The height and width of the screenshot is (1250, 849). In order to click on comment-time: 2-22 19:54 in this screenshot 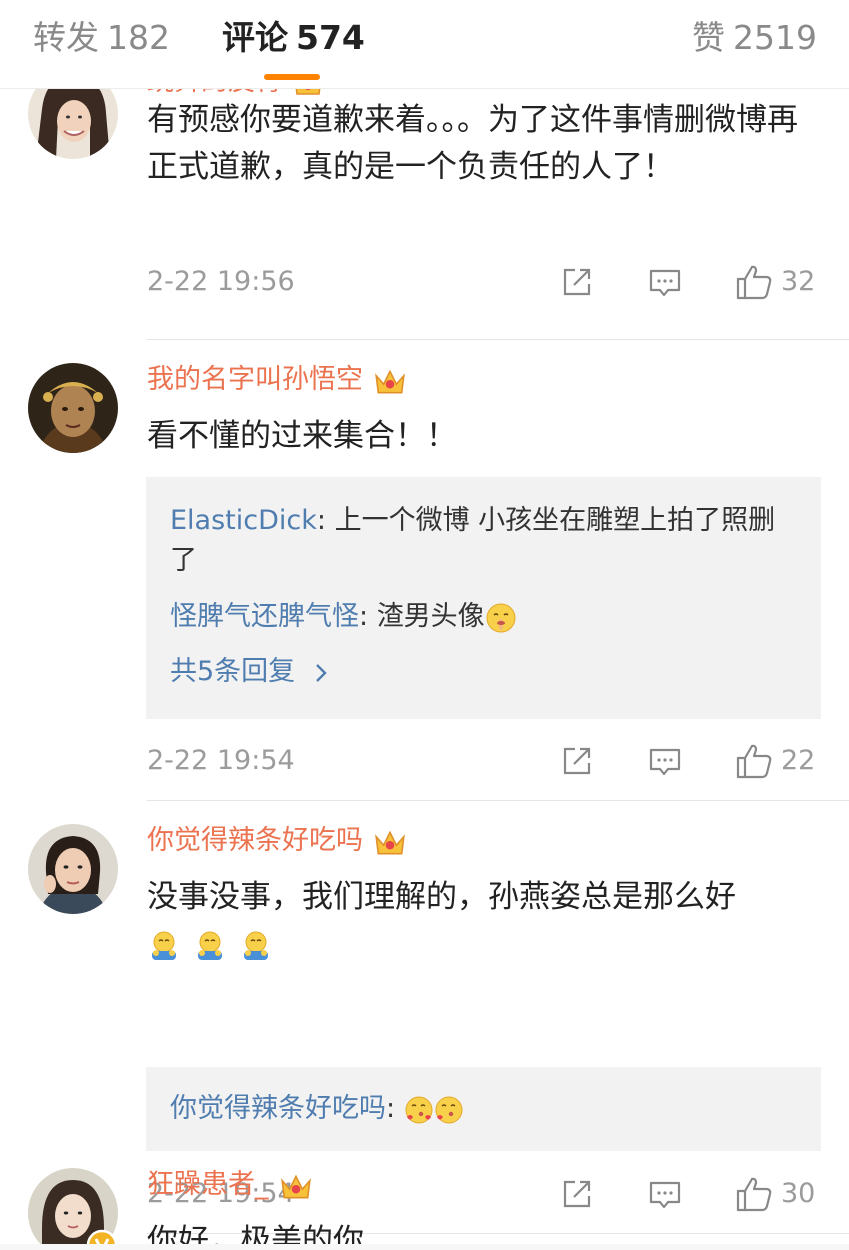, I will do `click(221, 760)`.